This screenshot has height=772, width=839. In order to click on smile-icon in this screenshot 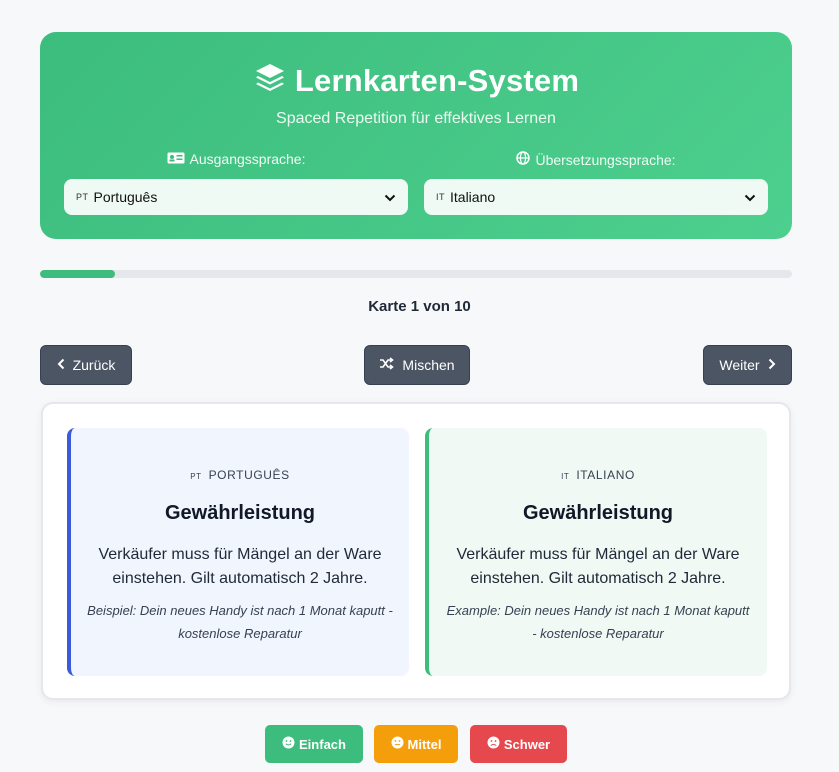, I will do `click(288, 744)`.